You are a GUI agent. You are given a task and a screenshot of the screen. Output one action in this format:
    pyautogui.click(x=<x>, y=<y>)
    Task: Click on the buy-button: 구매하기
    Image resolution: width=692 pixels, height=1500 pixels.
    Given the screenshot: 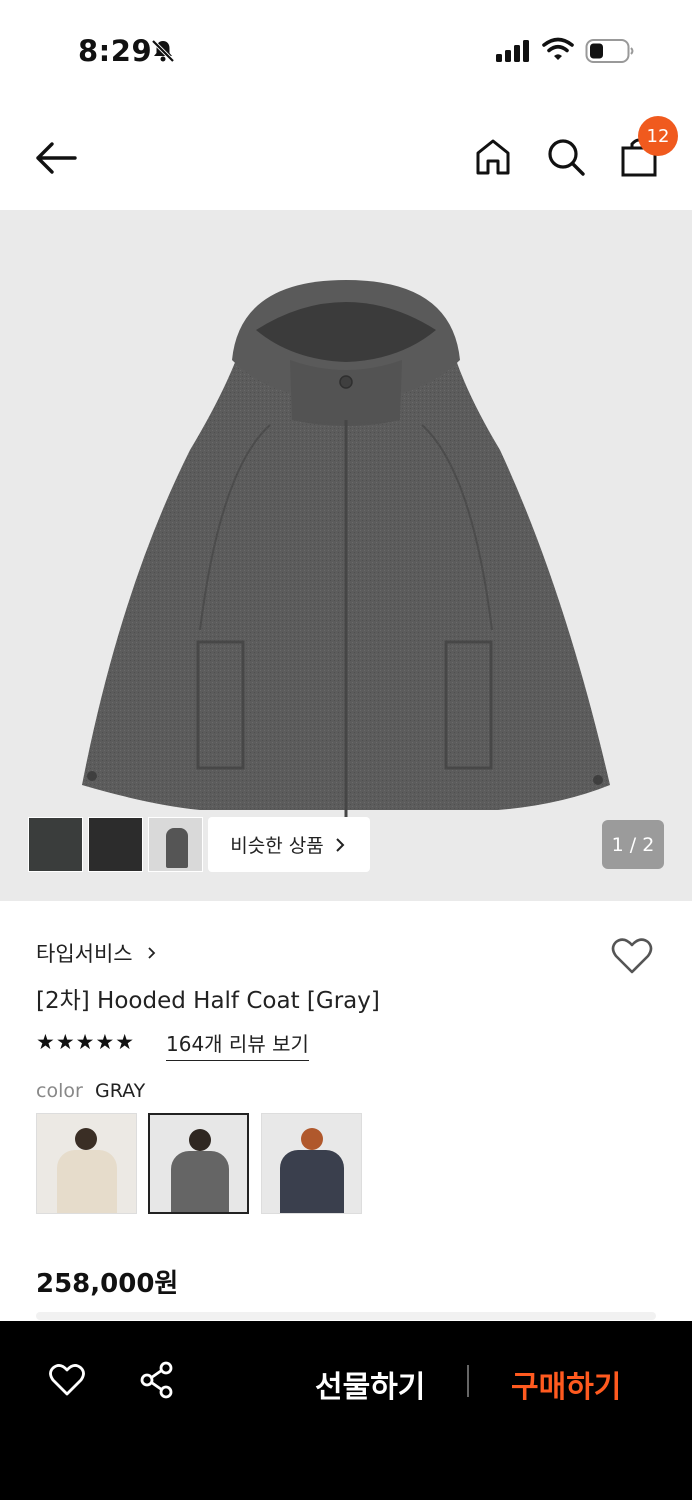 What is the action you would take?
    pyautogui.click(x=566, y=1384)
    